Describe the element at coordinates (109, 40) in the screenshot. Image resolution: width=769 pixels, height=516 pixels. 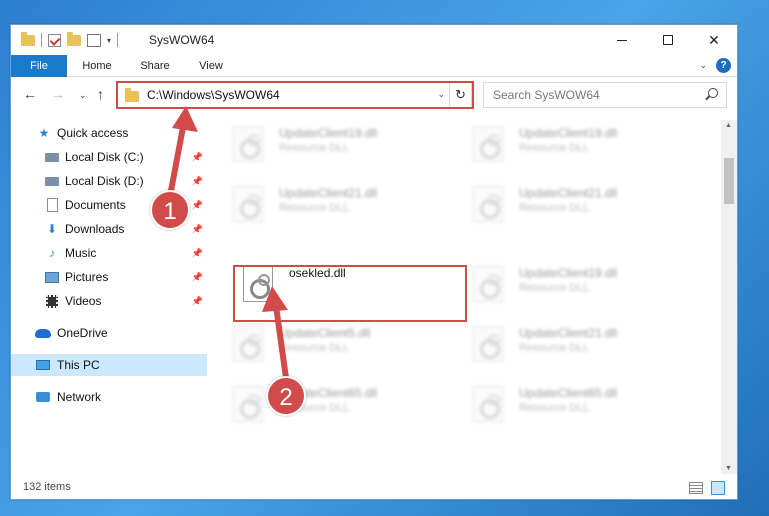
I see `customize-toolbar-icon: ▾` at that location.